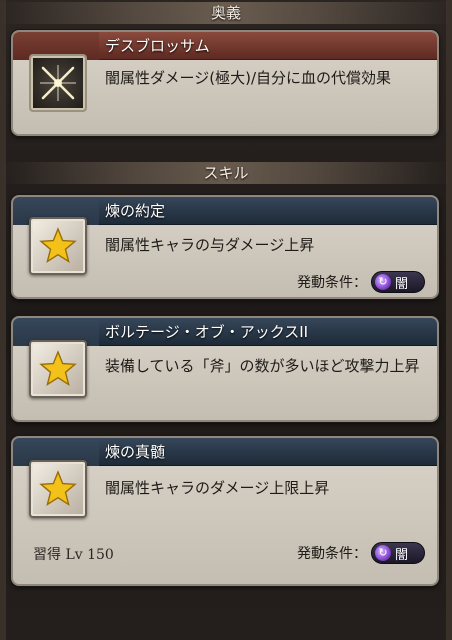 This screenshot has height=640, width=452. Describe the element at coordinates (226, 173) in the screenshot. I see `skill-section-header: スキル` at that location.